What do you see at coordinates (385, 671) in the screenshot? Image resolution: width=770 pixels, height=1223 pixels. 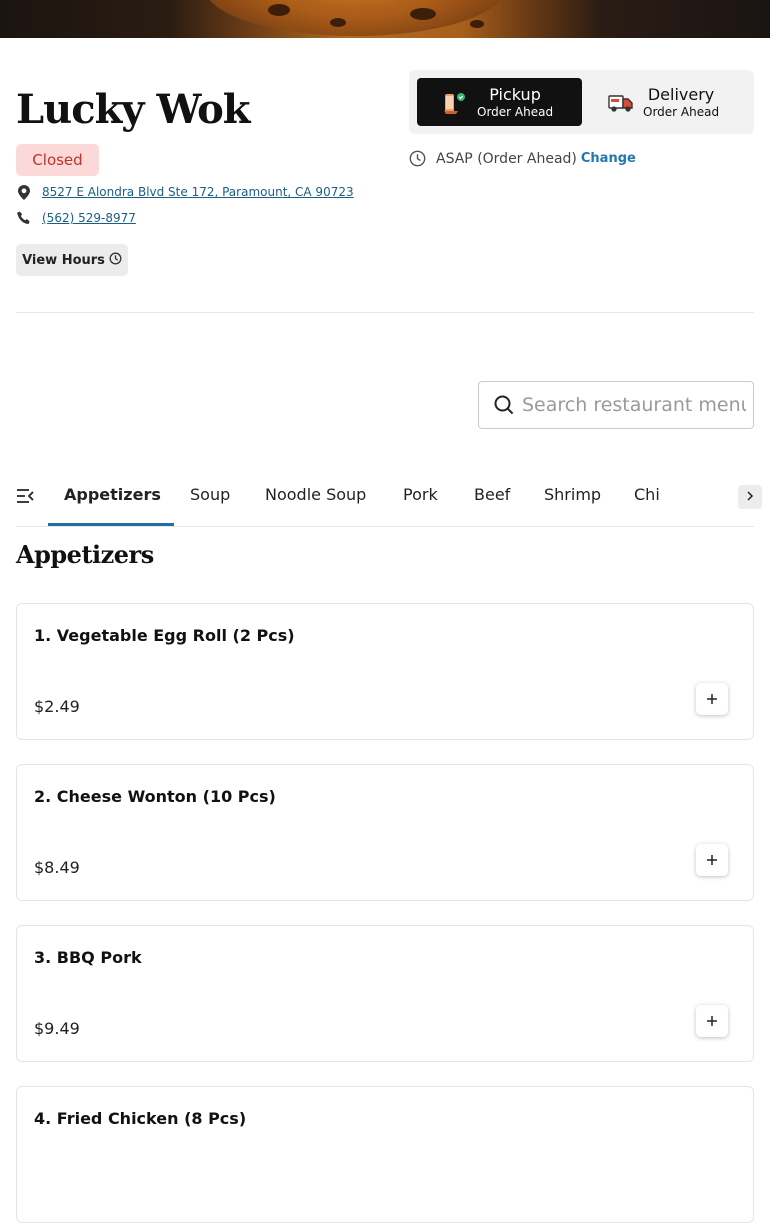 I see `menu-item-card: 1. Vegetable Egg Roll (2 Pcs) $2.49` at bounding box center [385, 671].